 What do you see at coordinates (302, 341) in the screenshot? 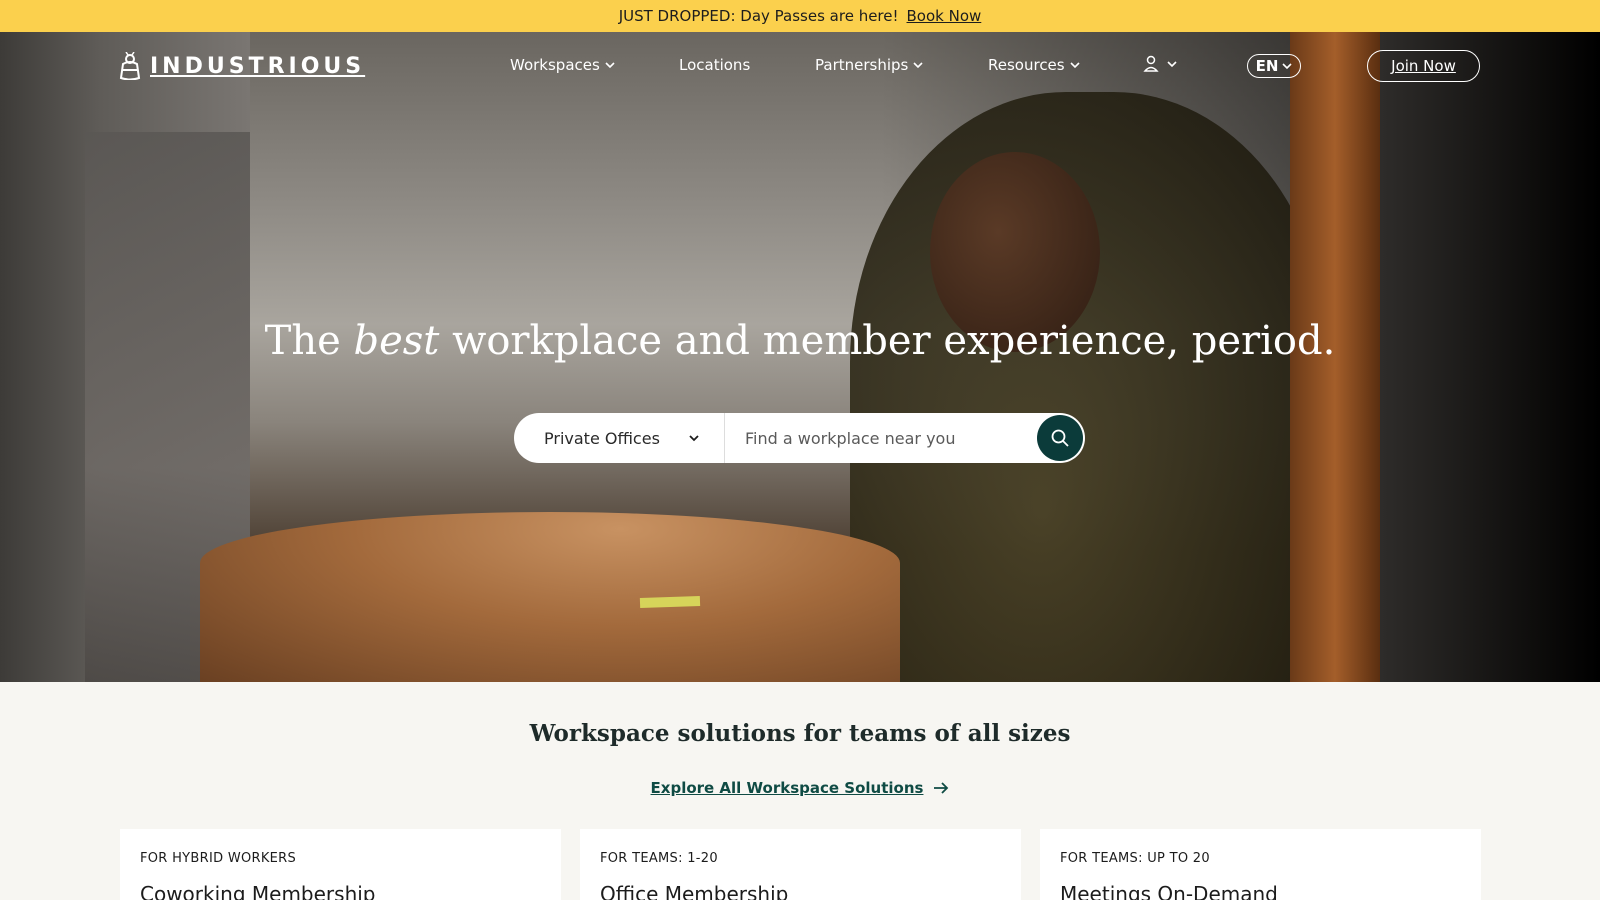
I see `headline-pre: The` at bounding box center [302, 341].